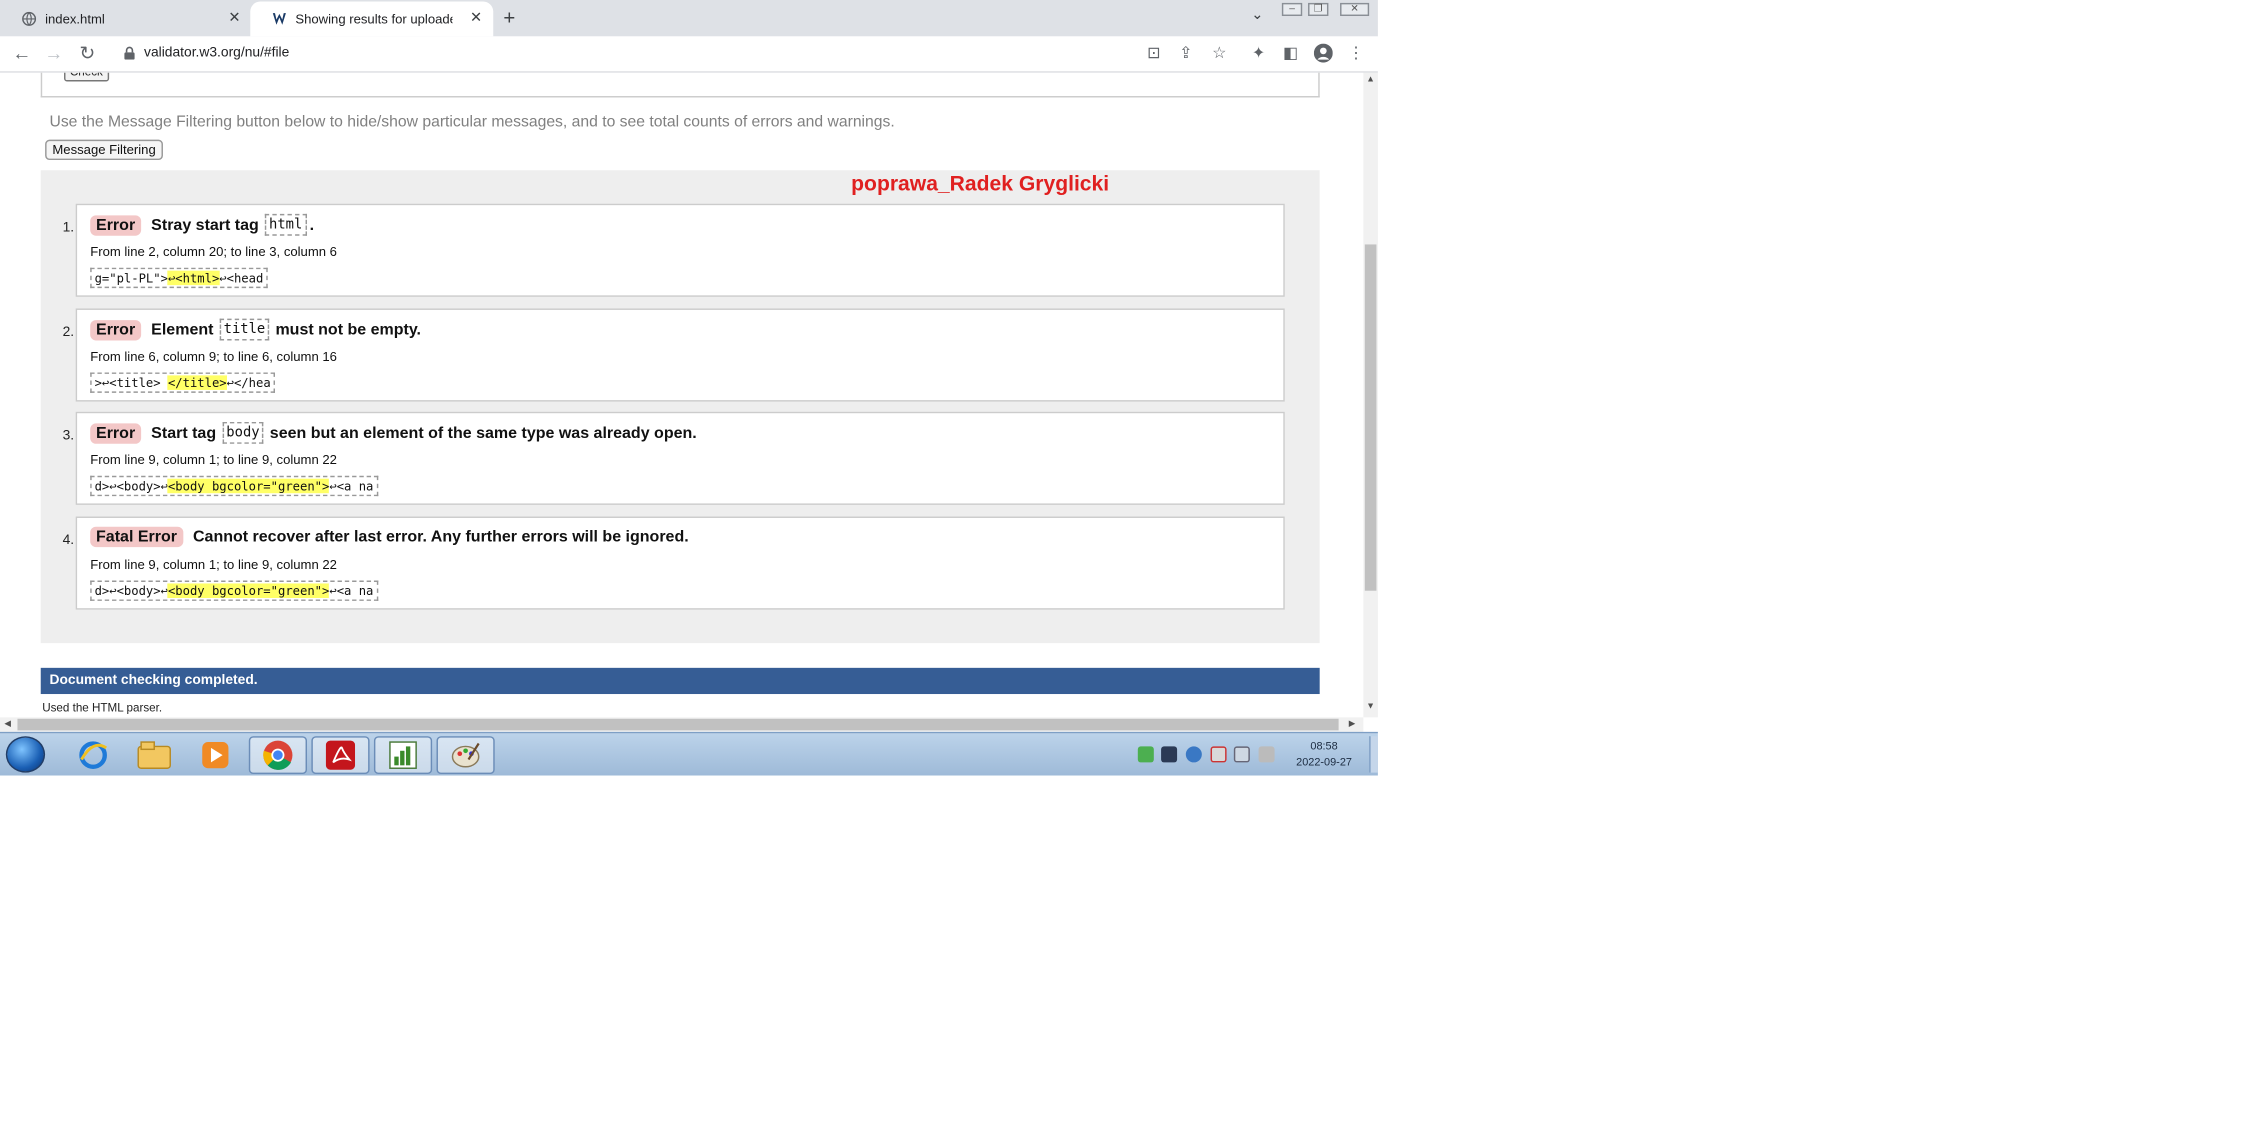  I want to click on message-number: 3., so click(68, 435).